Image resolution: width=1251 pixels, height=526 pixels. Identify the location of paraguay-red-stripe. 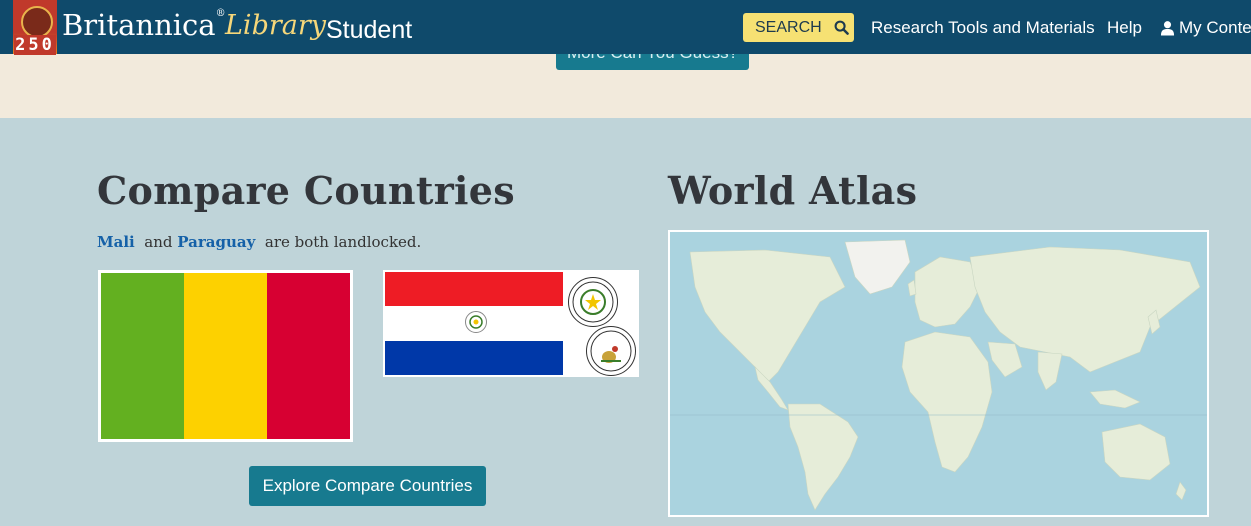
(474, 289).